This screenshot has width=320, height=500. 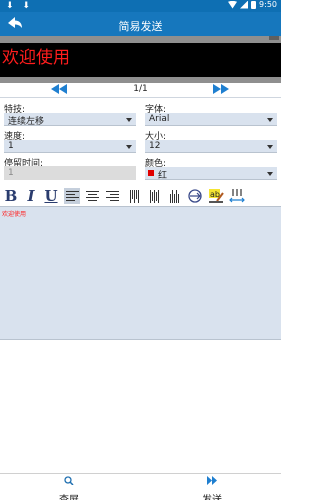 What do you see at coordinates (244, 4) in the screenshot?
I see `signal-icon` at bounding box center [244, 4].